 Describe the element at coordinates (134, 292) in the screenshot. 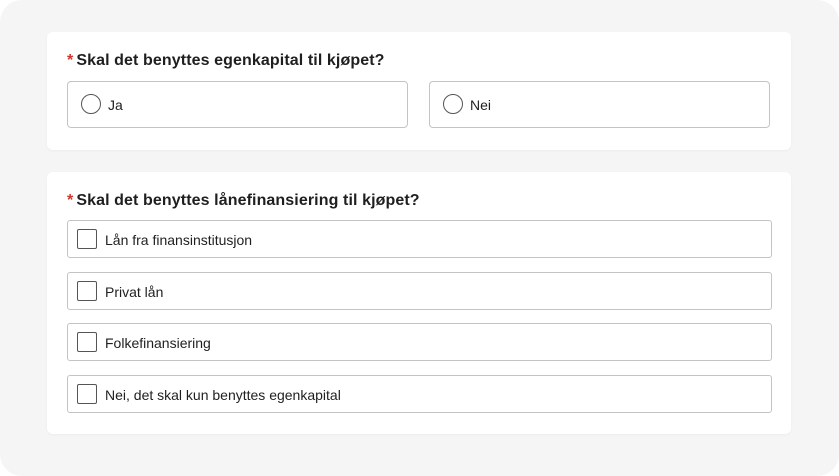

I see `checkbox-label: Privat lån` at that location.